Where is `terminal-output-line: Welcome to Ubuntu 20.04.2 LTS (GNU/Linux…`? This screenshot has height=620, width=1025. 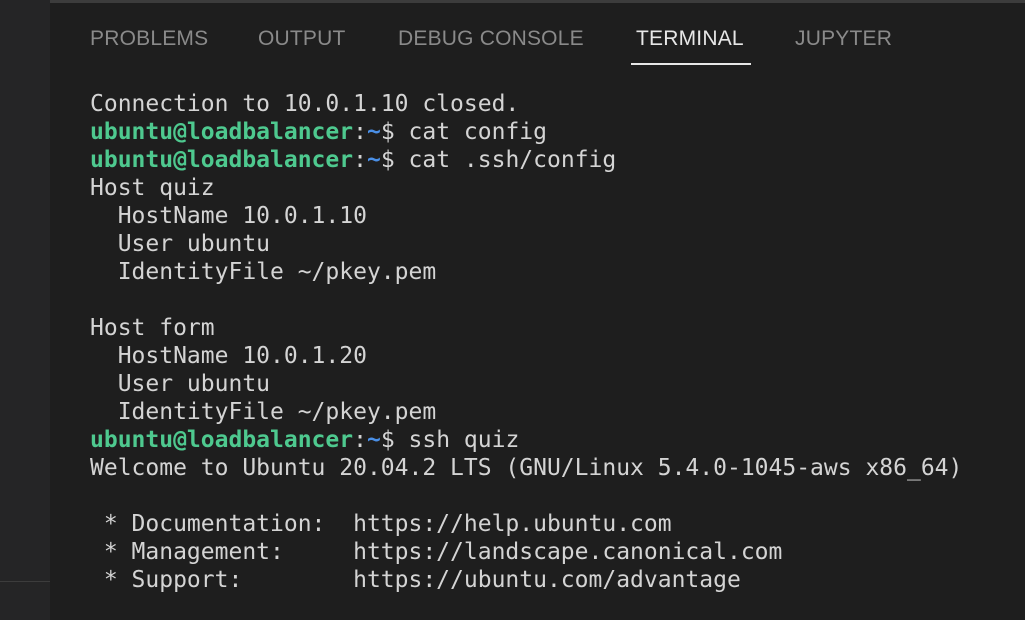
terminal-output-line: Welcome to Ubuntu 20.04.2 LTS (GNU/Linux… is located at coordinates (555, 468).